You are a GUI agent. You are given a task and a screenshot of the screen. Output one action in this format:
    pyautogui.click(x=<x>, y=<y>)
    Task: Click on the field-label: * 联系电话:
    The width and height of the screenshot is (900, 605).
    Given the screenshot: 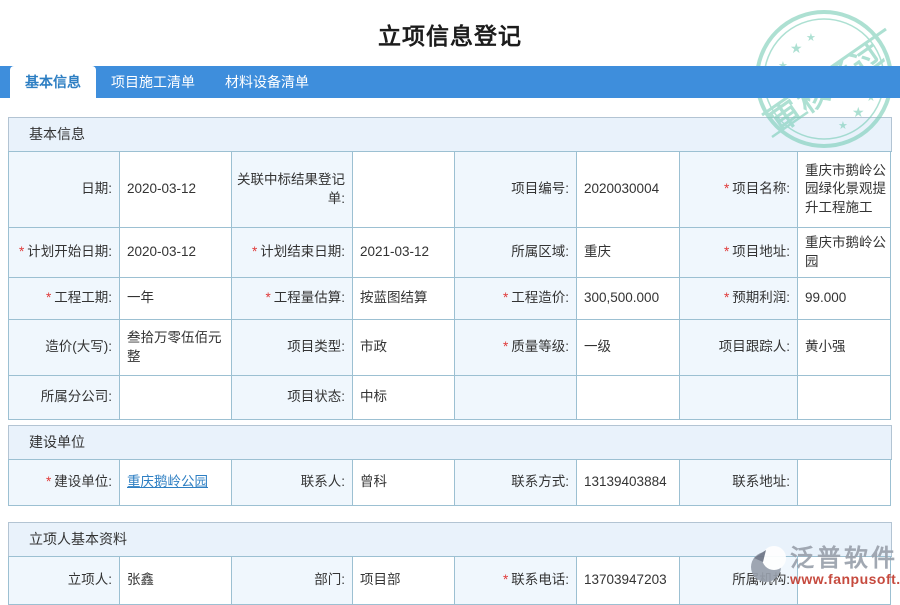 What is the action you would take?
    pyautogui.click(x=516, y=581)
    